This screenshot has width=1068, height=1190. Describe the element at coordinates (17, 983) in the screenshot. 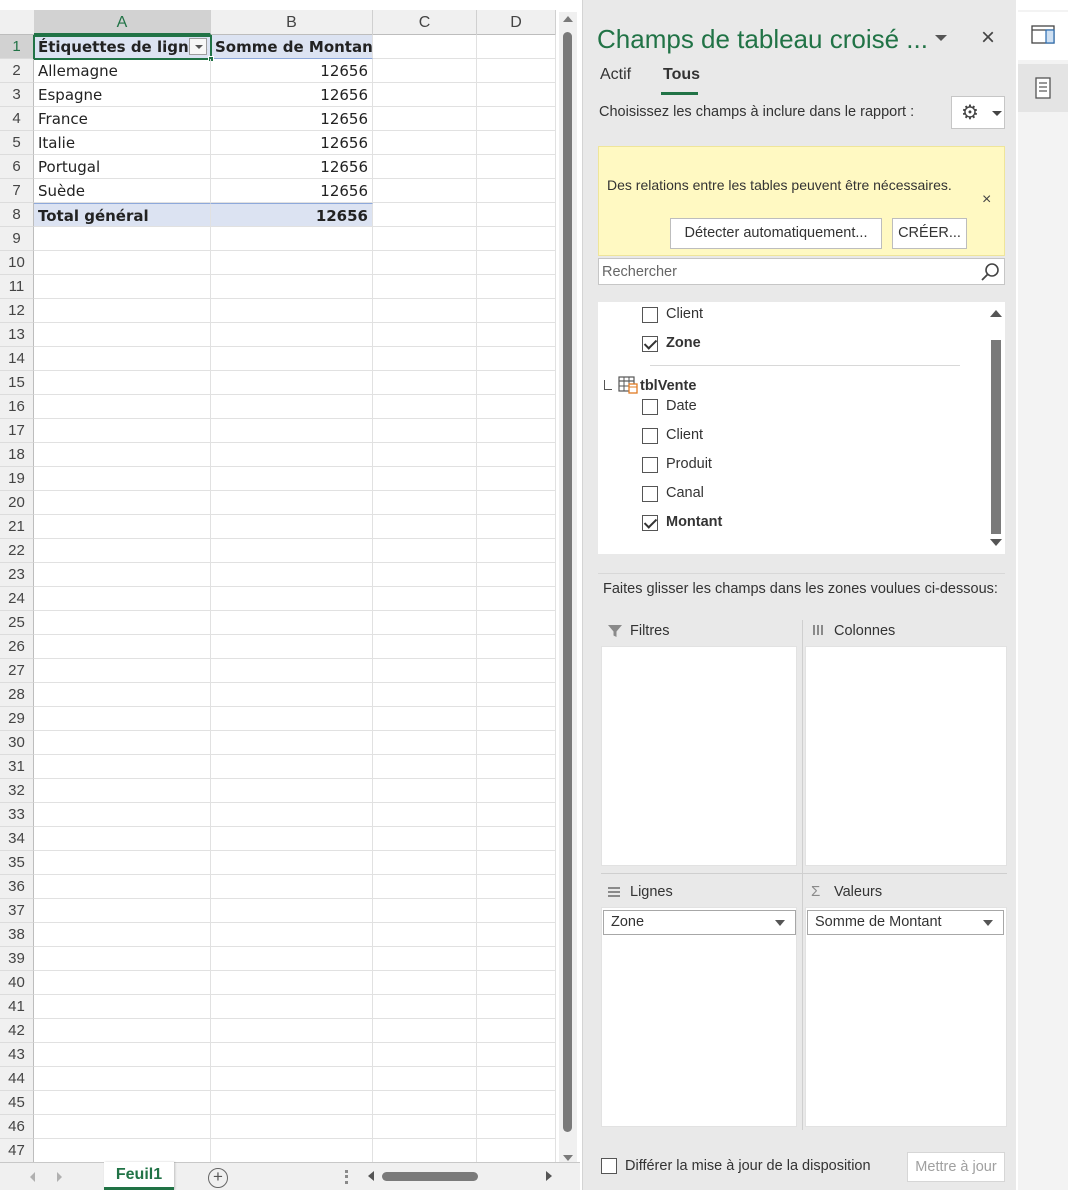

I see `row-header: 40` at that location.